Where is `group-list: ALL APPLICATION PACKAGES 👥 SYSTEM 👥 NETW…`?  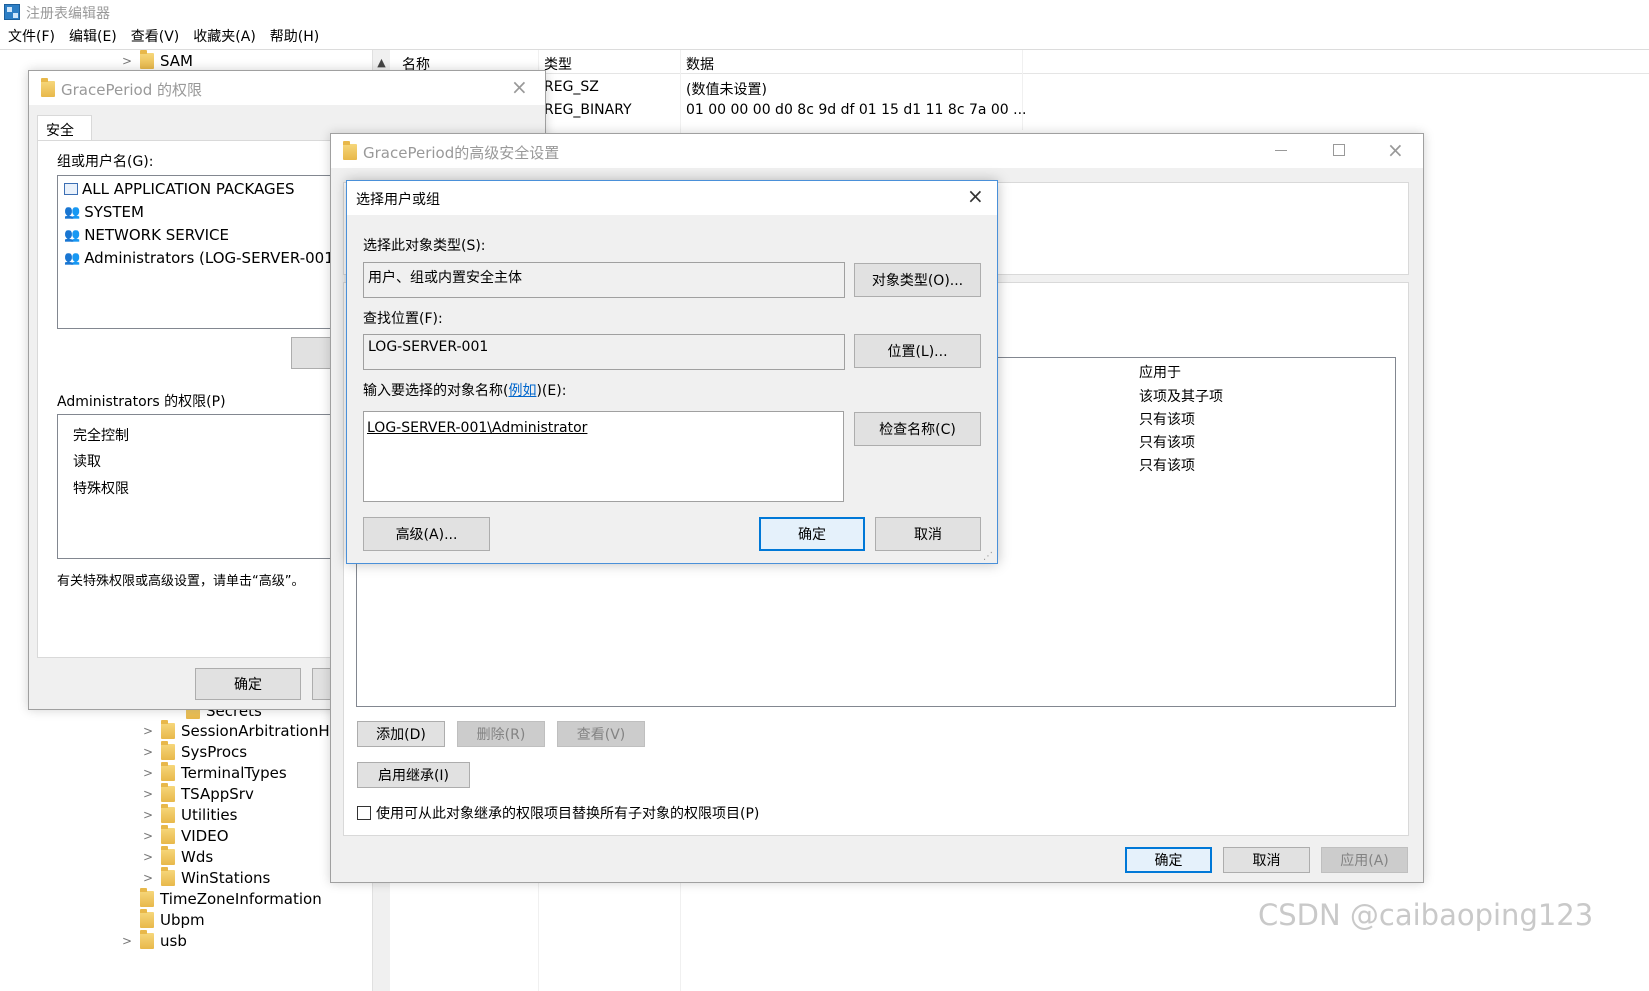 group-list: ALL APPLICATION PACKAGES 👥 SYSTEM 👥 NETW… is located at coordinates (207, 252).